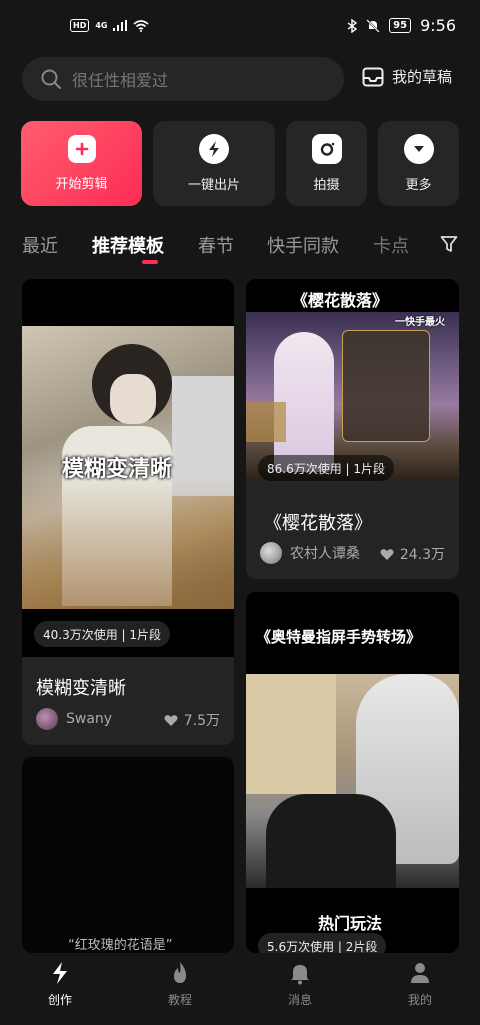 The image size is (480, 1025). I want to click on likes-count: 7.5万, so click(192, 720).